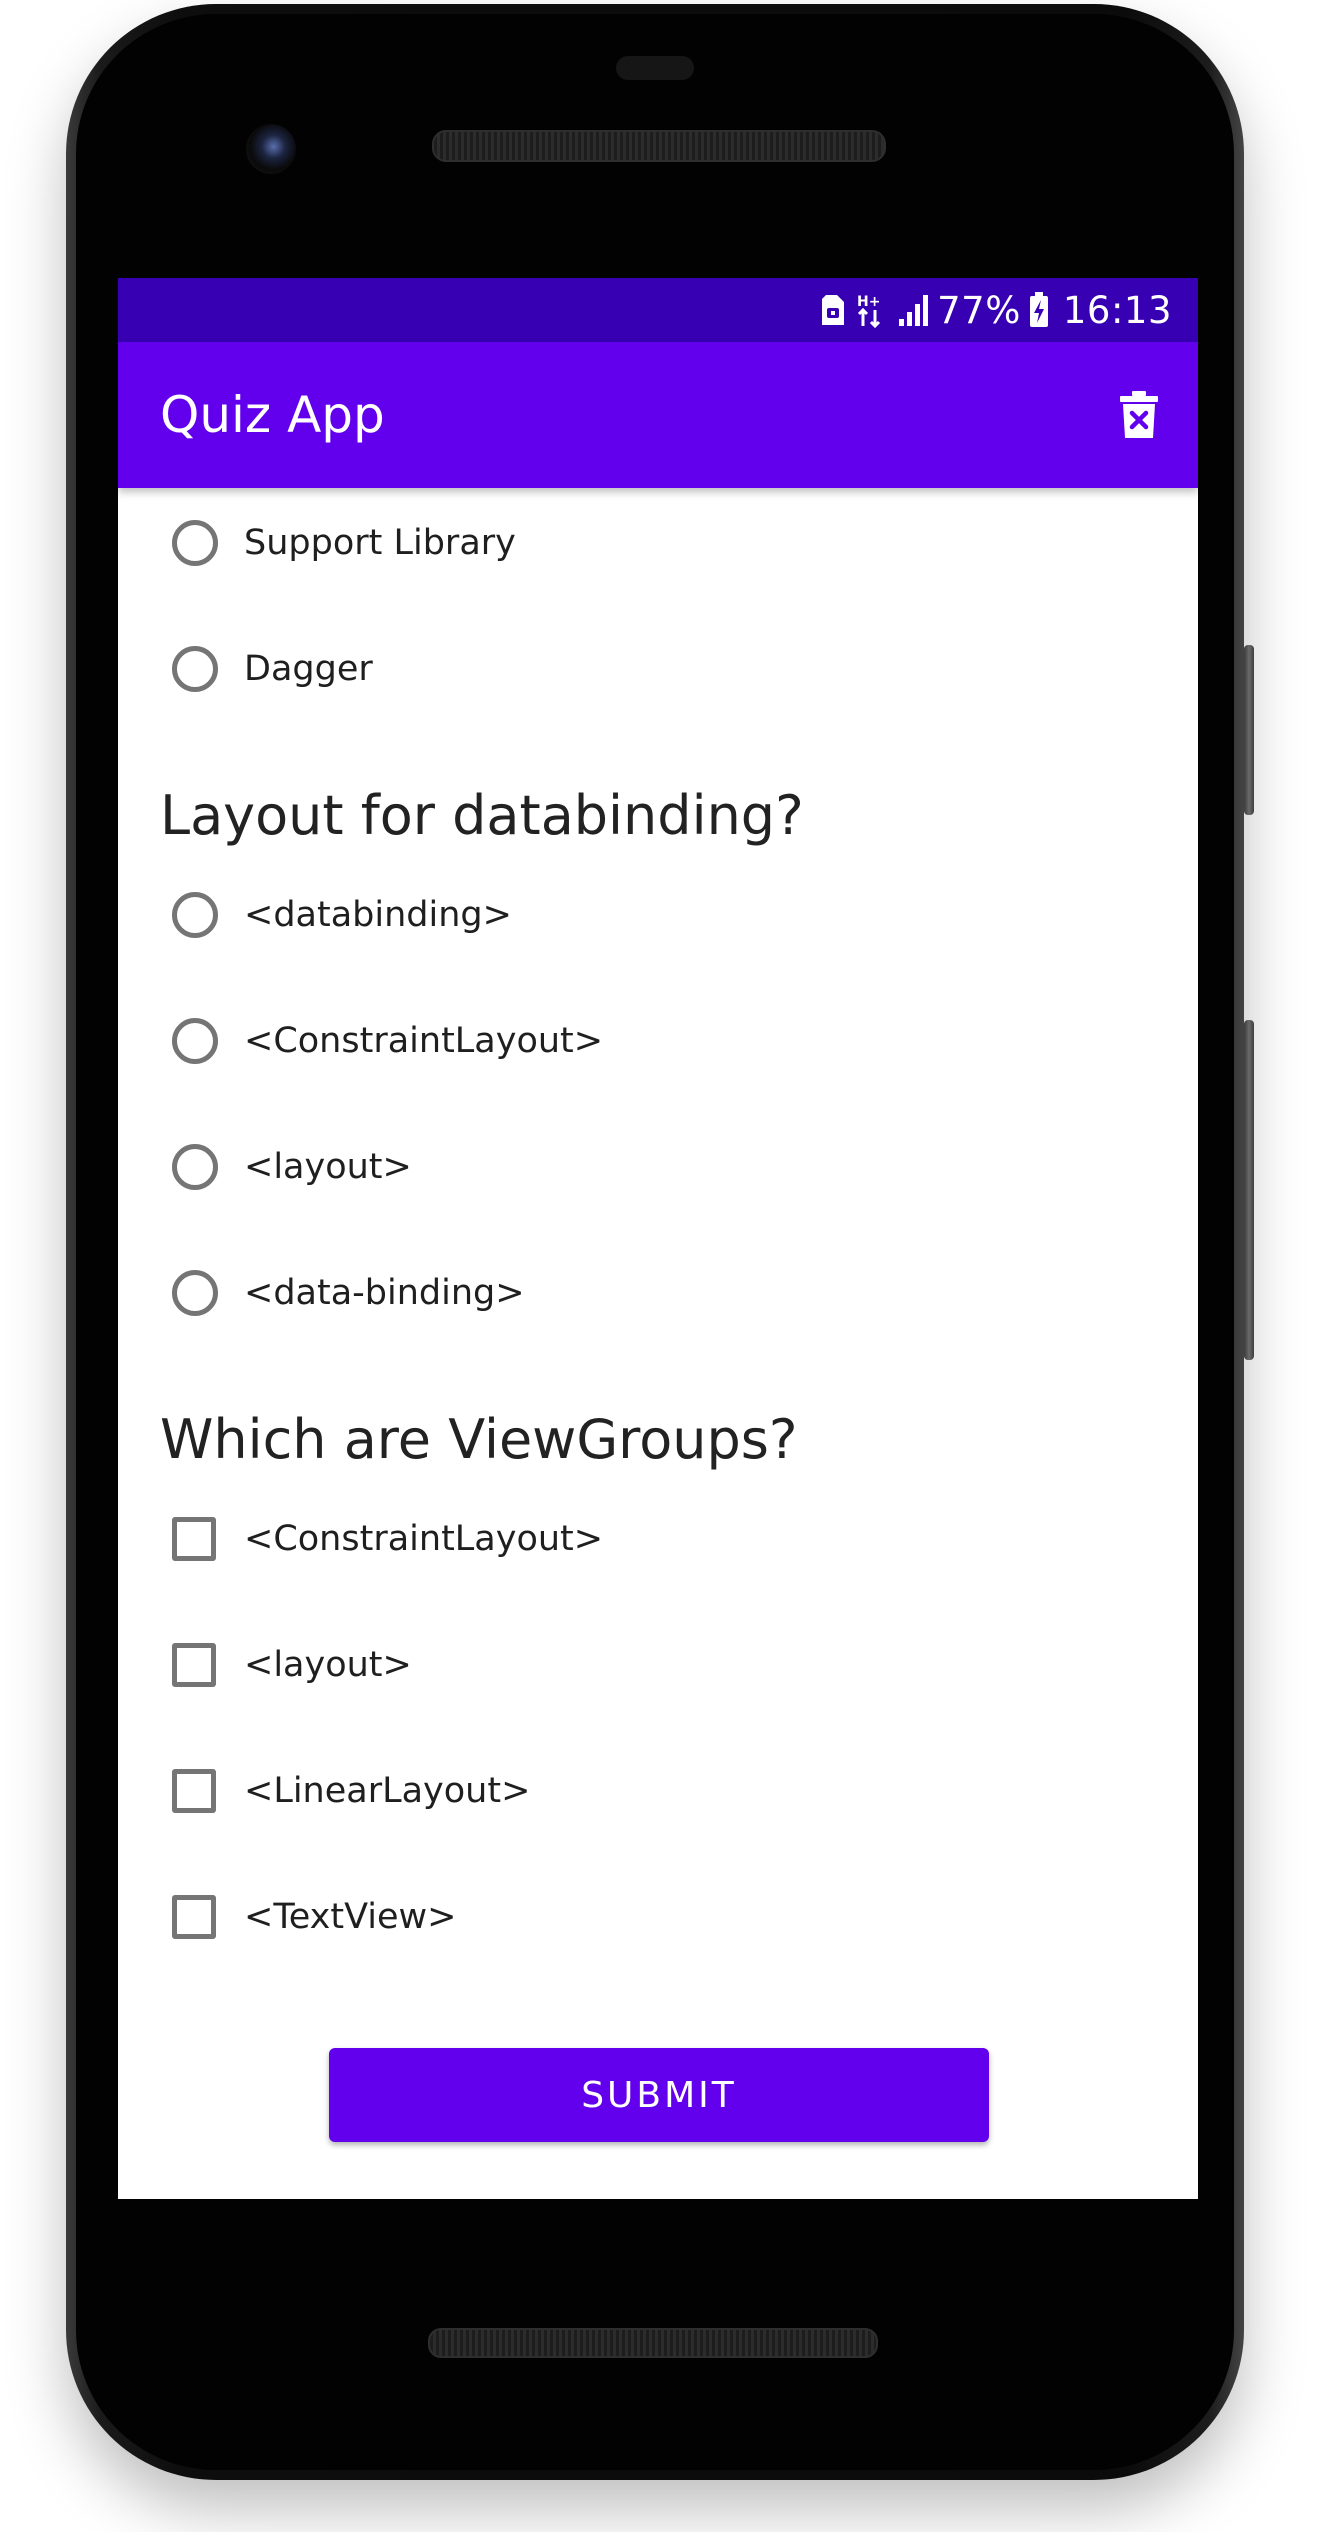 This screenshot has width=1330, height=2532. I want to click on svg-text: H+, so click(868, 302).